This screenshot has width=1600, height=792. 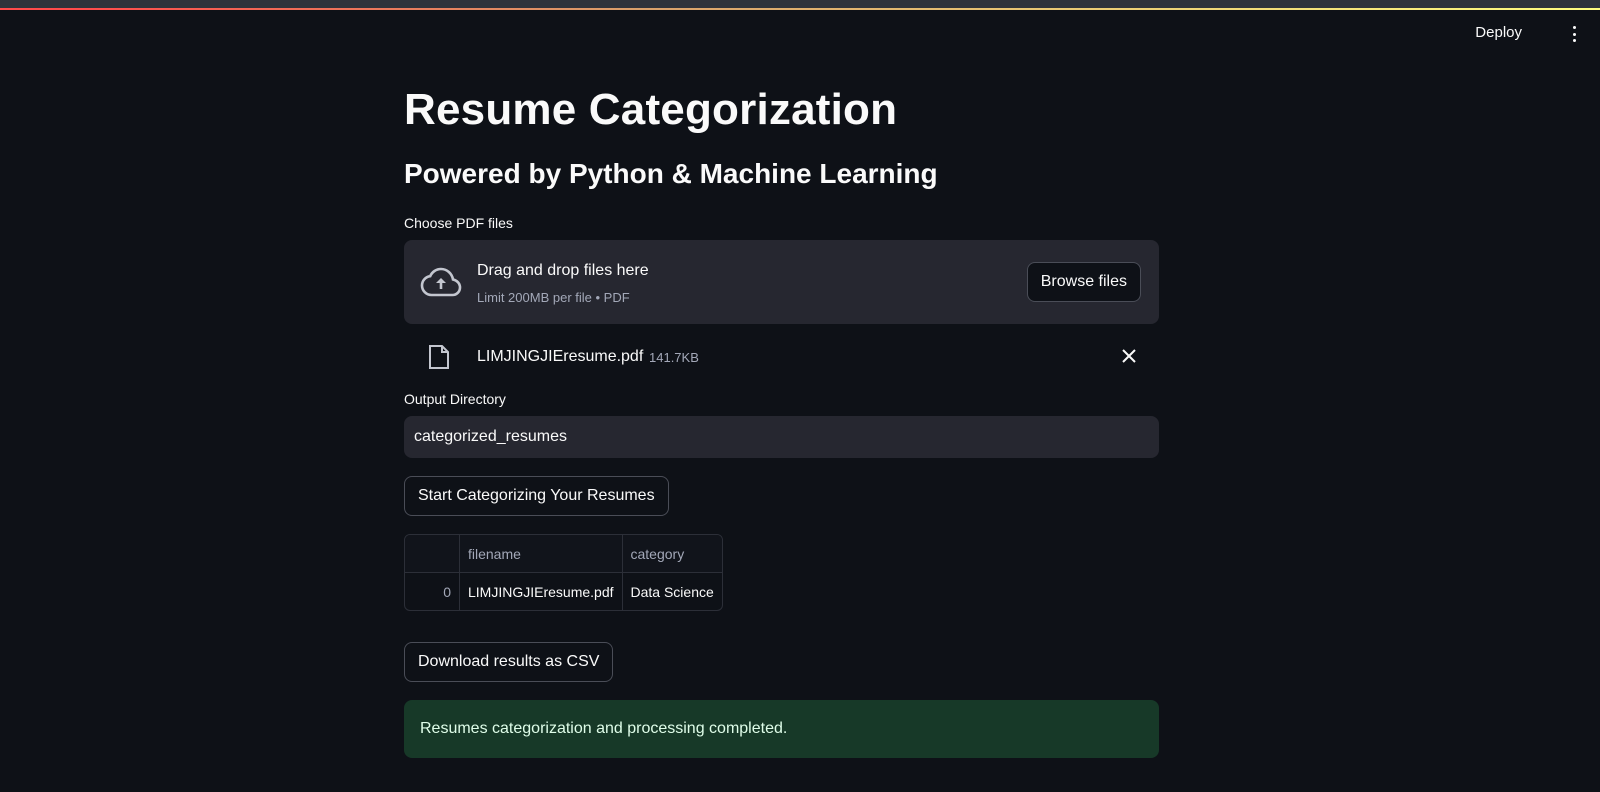 I want to click on column-header-filename: filename, so click(x=541, y=554).